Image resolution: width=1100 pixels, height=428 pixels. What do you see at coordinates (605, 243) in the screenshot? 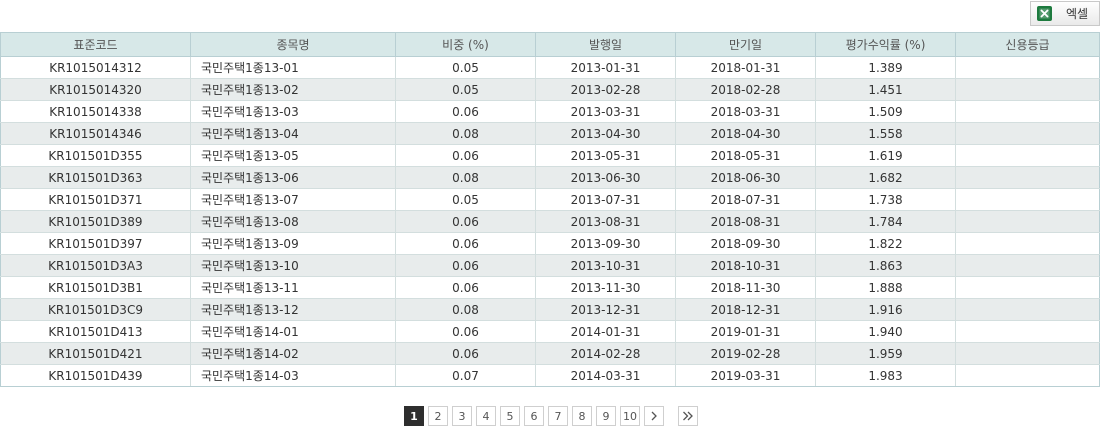
I see `cell-issue-date: 2013-09-30` at bounding box center [605, 243].